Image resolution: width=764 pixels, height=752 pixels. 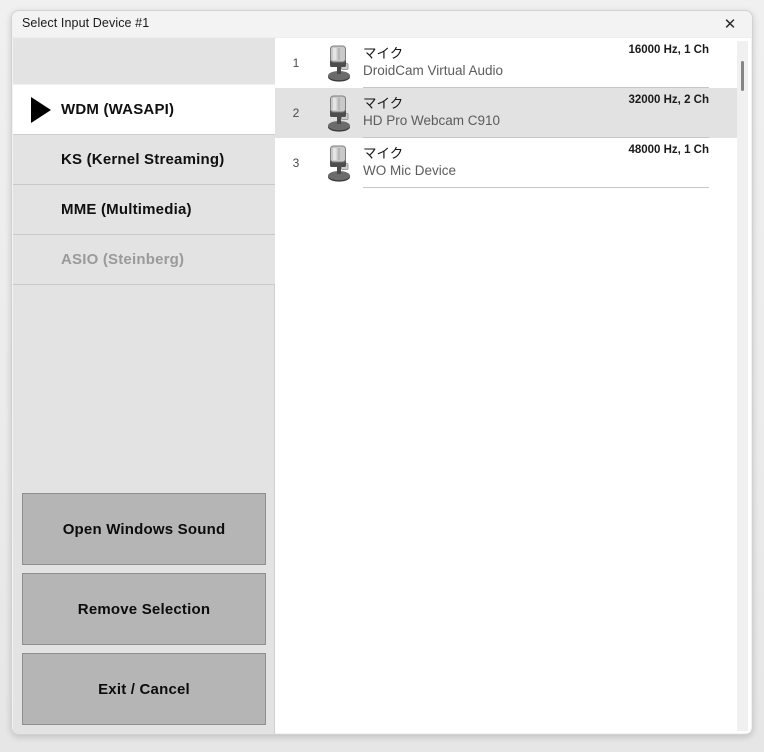 What do you see at coordinates (536, 113) in the screenshot?
I see `device-info: マイク HD Pro Webcam C910 32000 Hz, 2 Ch` at bounding box center [536, 113].